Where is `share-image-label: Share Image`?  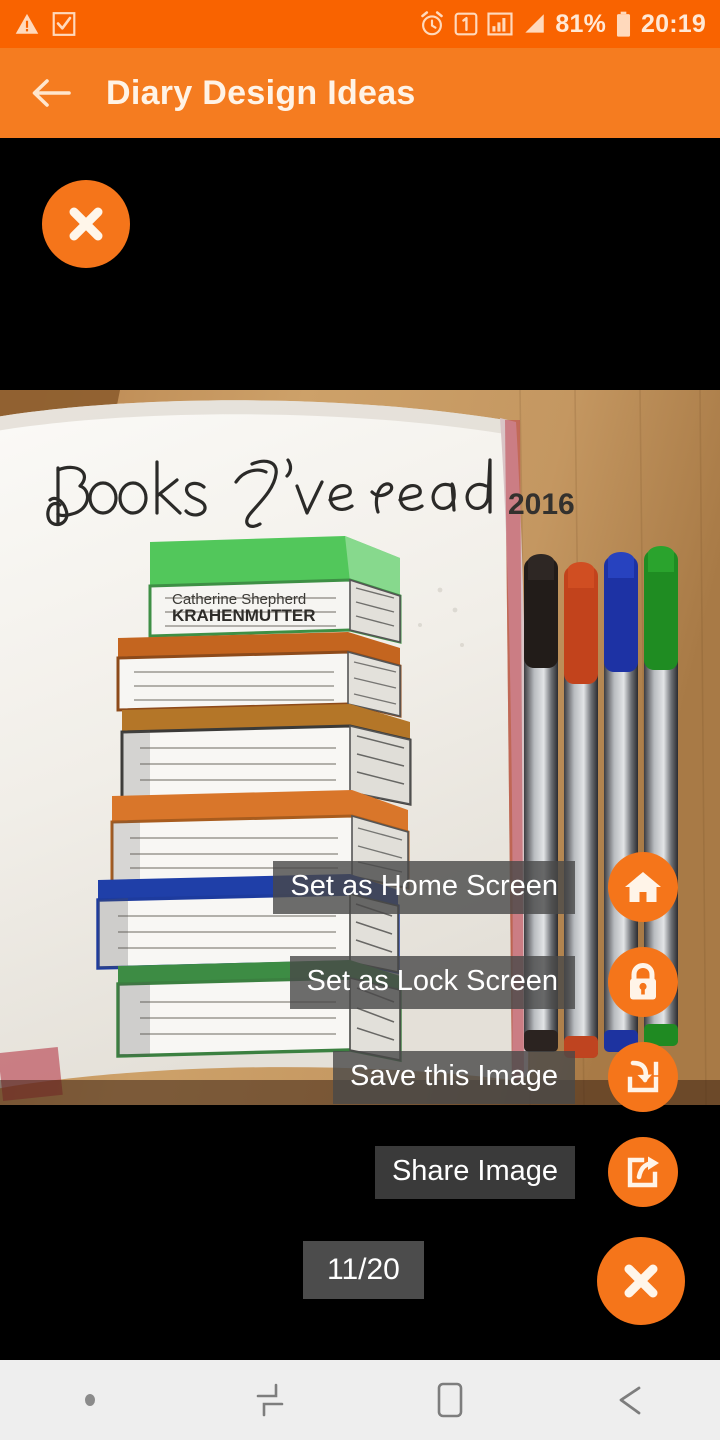 share-image-label: Share Image is located at coordinates (474, 1172).